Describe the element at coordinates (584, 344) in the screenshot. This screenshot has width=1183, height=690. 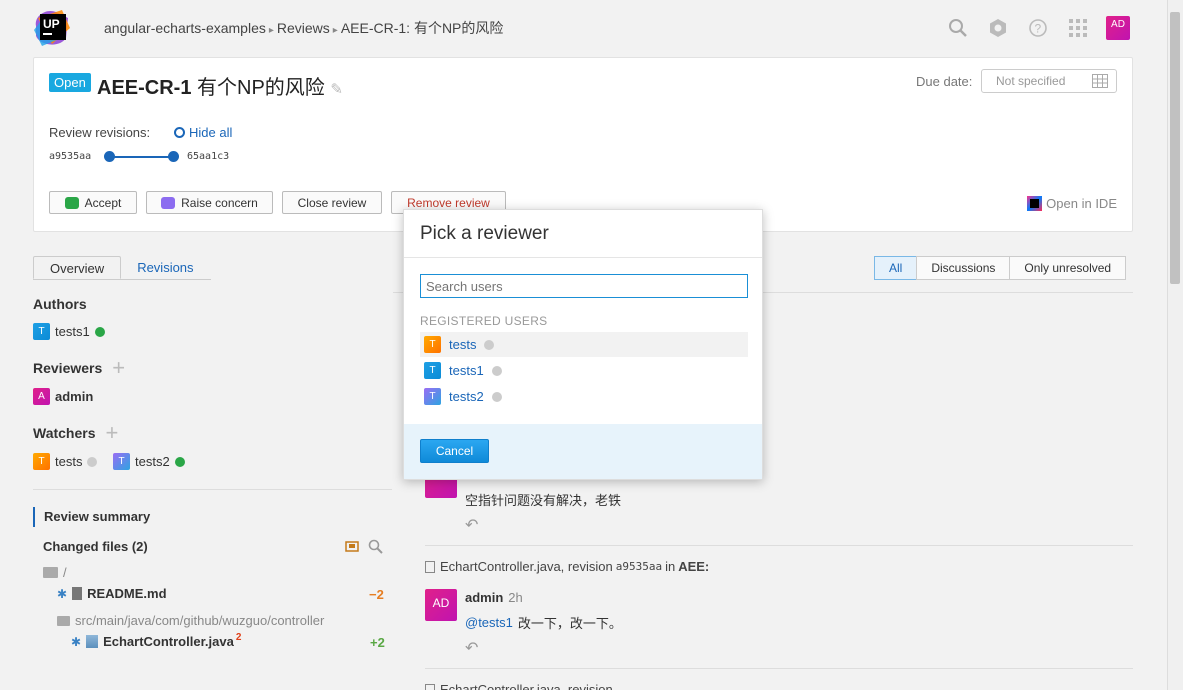
I see `user-option: T tests` at that location.